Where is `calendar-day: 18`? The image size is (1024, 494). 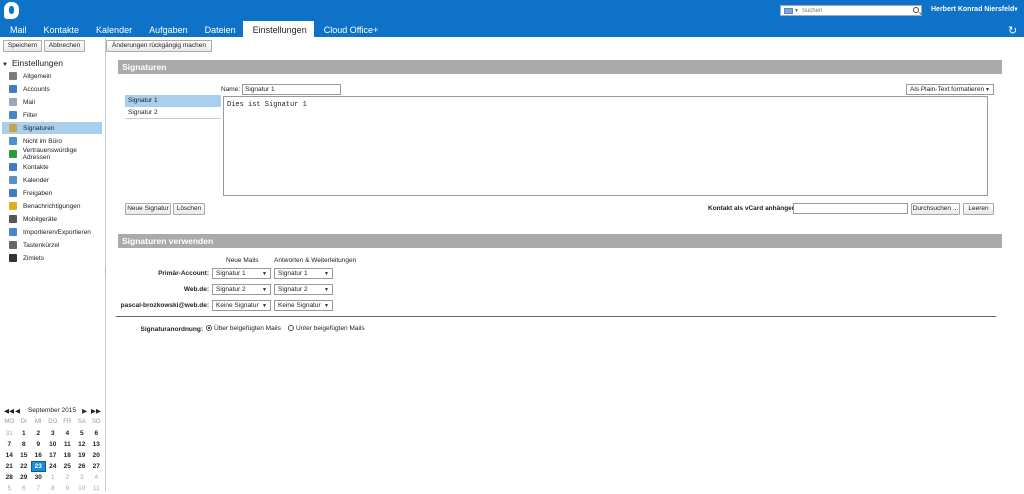
calendar-day: 18 is located at coordinates (67, 455).